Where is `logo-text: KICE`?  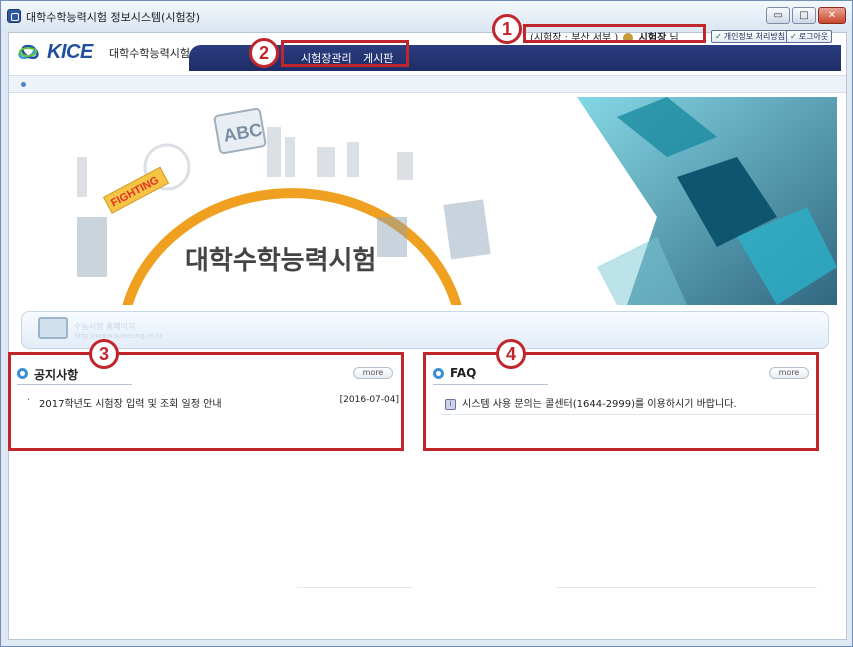 logo-text: KICE is located at coordinates (70, 52).